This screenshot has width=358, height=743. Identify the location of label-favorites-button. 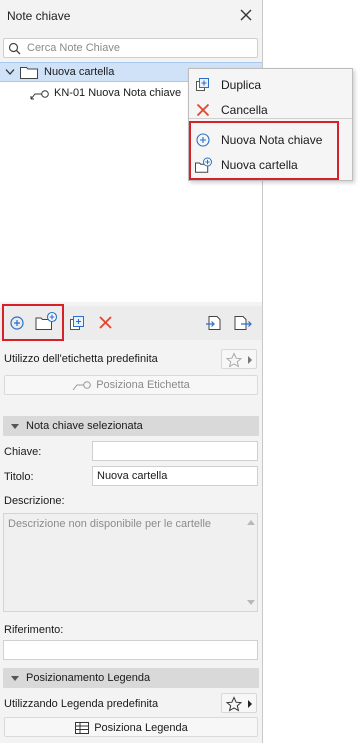
(239, 359).